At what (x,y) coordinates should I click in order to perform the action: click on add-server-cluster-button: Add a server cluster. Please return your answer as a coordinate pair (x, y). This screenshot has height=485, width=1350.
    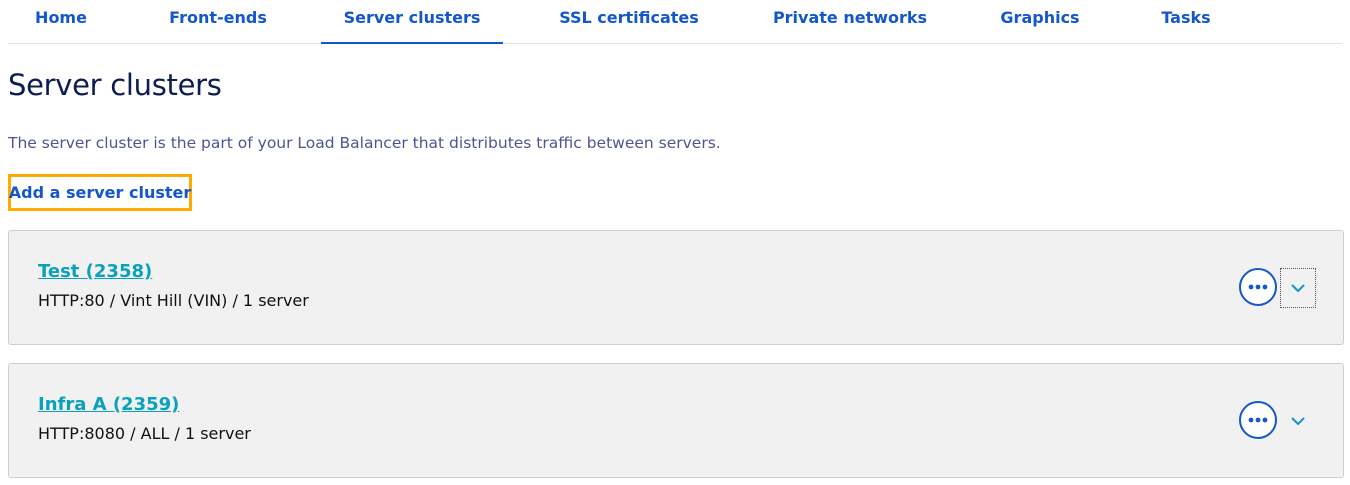
    Looking at the image, I should click on (100, 192).